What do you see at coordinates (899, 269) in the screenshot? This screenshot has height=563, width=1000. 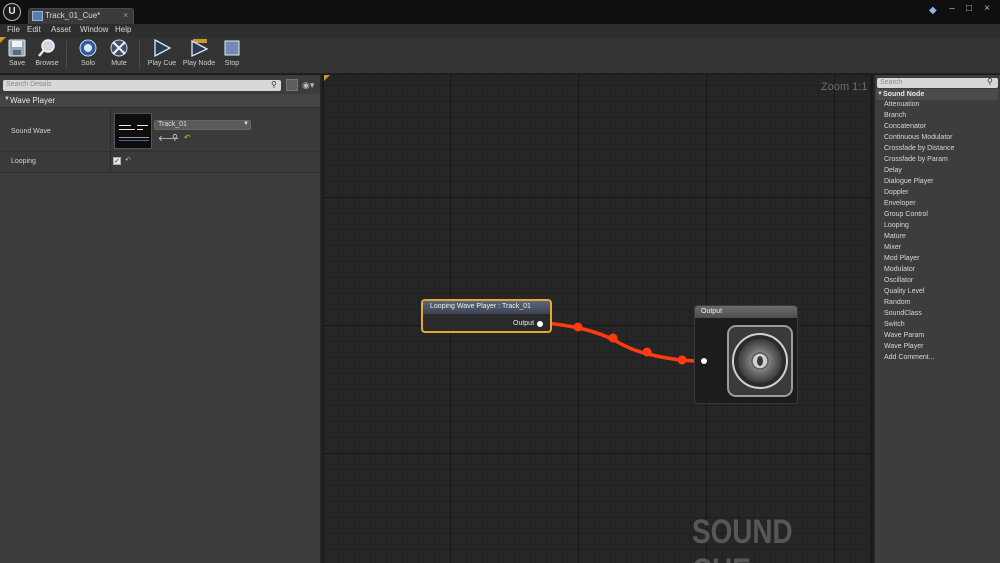 I see `palette-item: Modulator` at bounding box center [899, 269].